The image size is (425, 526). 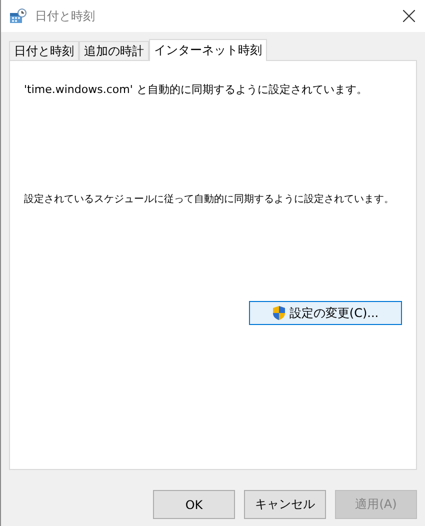 I want to click on sync-status-text: 'time.windows.com' と自動的に同期するように設定されています。, so click(x=196, y=90).